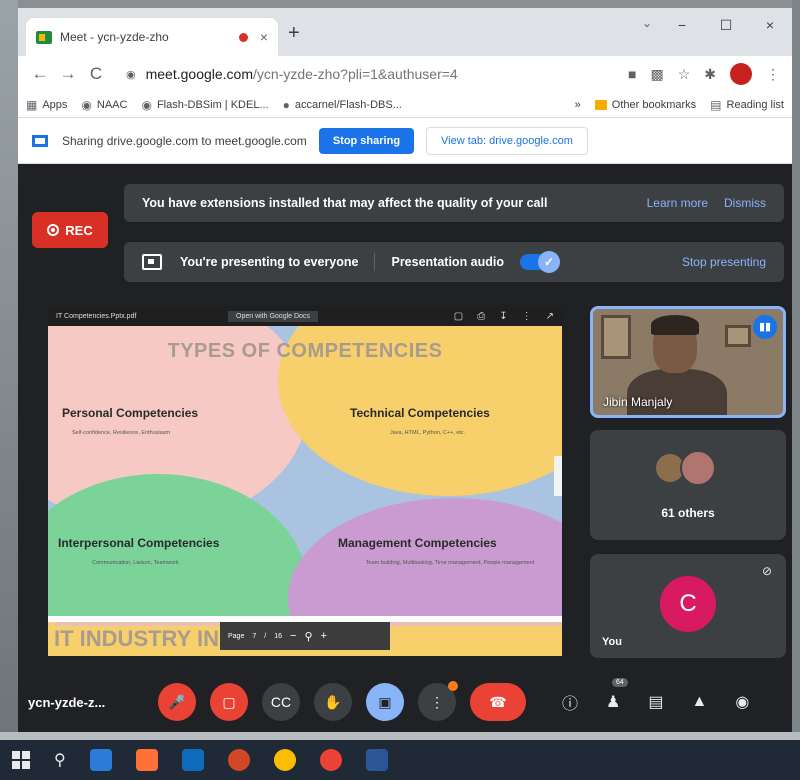  What do you see at coordinates (243, 37) in the screenshot?
I see `recording-indicator-icon` at bounding box center [243, 37].